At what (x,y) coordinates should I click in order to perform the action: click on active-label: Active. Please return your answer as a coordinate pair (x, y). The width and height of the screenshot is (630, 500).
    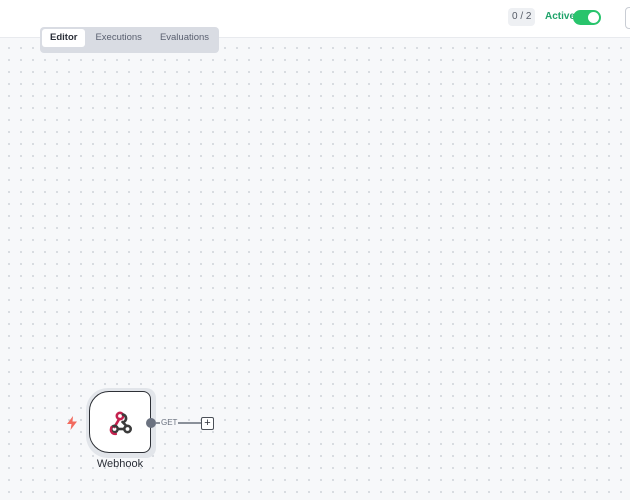
    Looking at the image, I should click on (560, 16).